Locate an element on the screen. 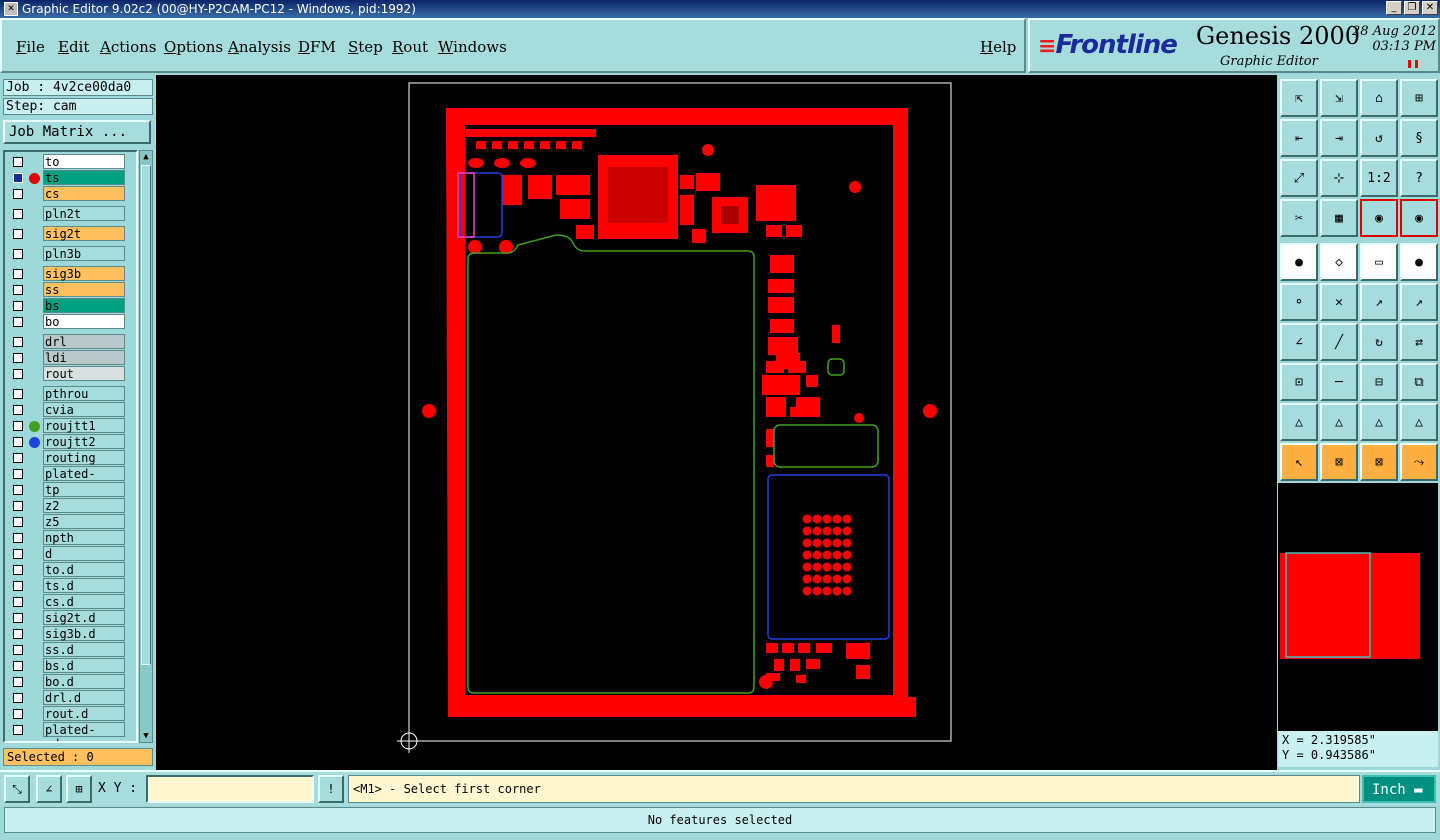 This screenshot has width=1440, height=840. tool-button-12-icon: ? is located at coordinates (1419, 178).